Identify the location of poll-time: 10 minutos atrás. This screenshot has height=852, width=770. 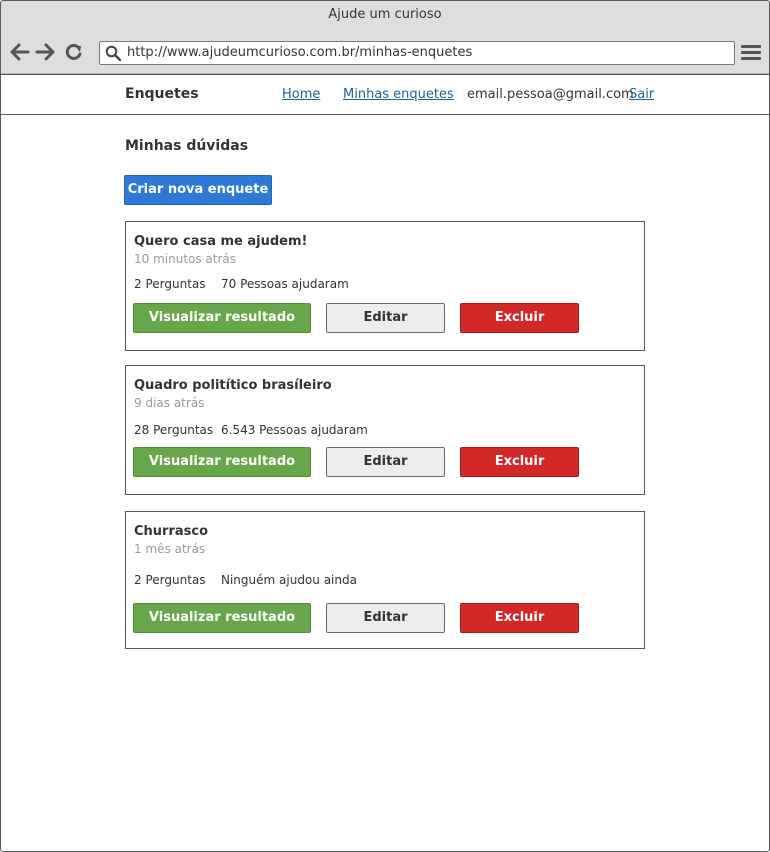
(185, 259).